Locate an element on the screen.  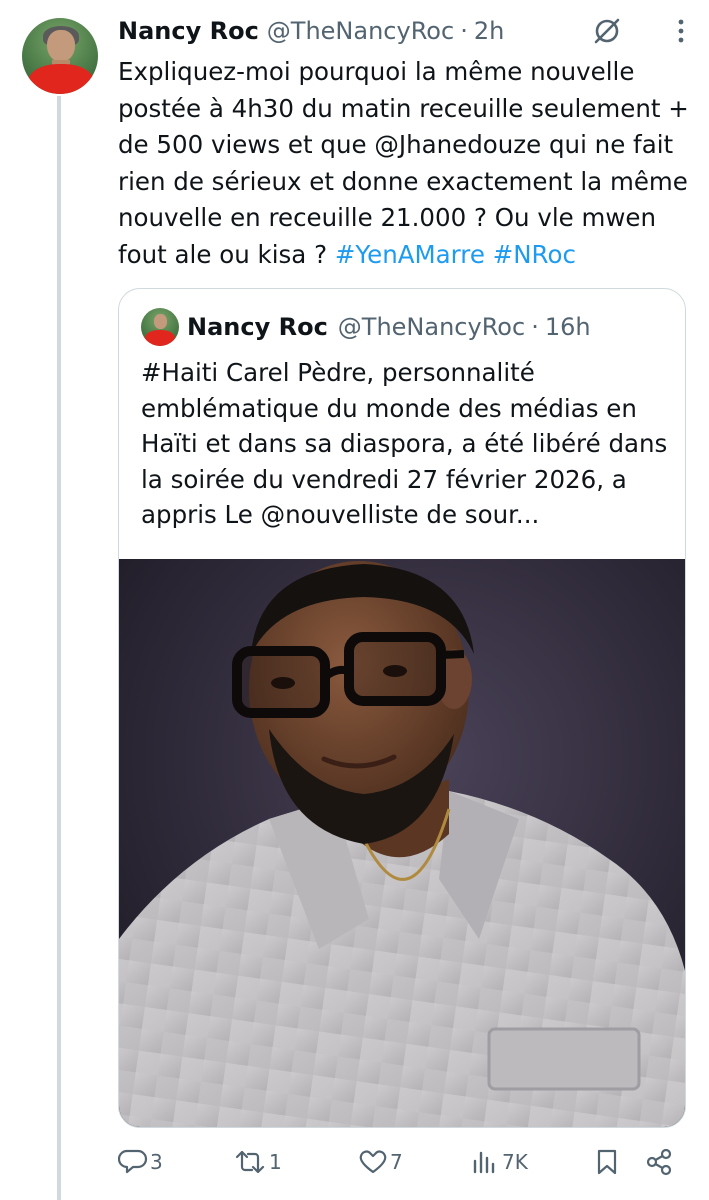
bookmark-button is located at coordinates (607, 1162).